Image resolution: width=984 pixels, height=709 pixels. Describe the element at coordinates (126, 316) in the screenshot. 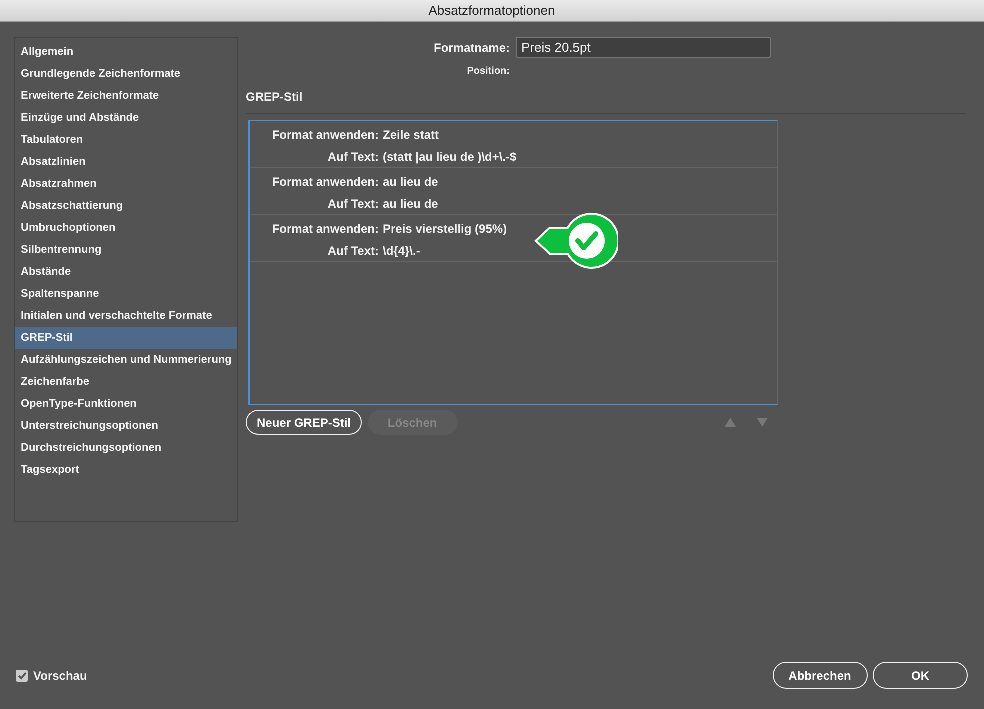

I see `sidebar-item: Initialen und verschachtelte Formate` at that location.